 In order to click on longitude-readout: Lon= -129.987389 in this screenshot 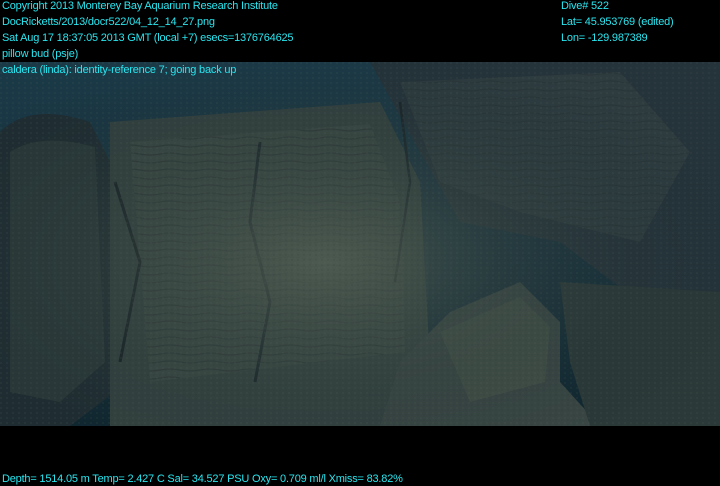, I will do `click(604, 38)`.